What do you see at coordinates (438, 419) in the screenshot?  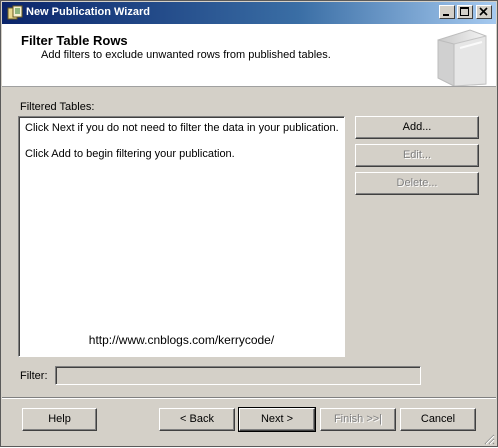 I see `cancel-button: Cancel` at bounding box center [438, 419].